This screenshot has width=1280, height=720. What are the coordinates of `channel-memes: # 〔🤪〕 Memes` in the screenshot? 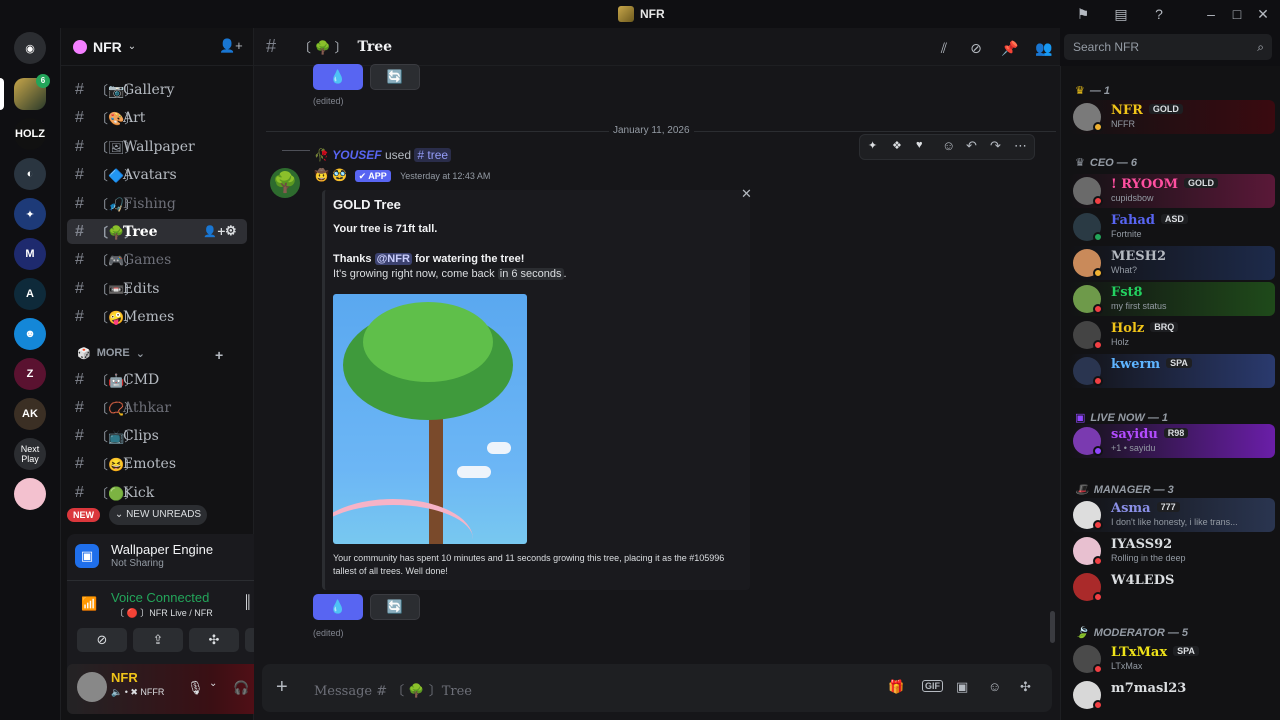 It's located at (157, 316).